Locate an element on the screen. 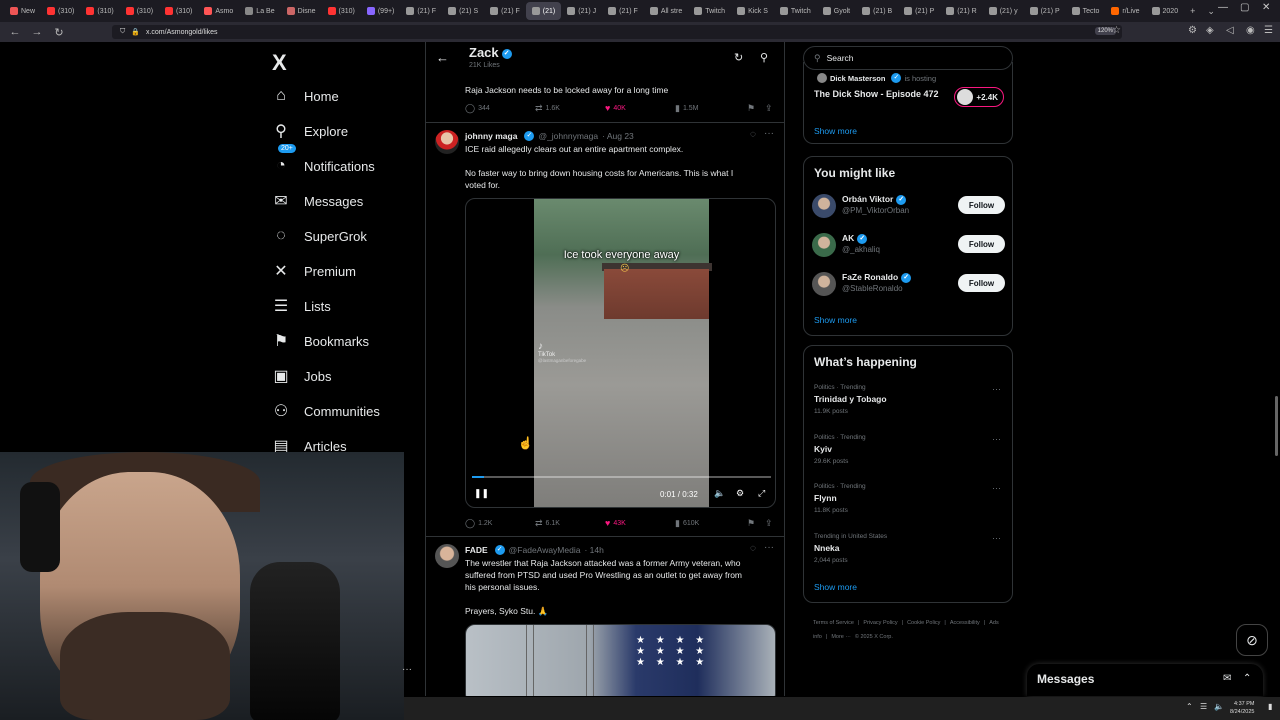  close-window-icon: ✕ is located at coordinates (1266, 7).